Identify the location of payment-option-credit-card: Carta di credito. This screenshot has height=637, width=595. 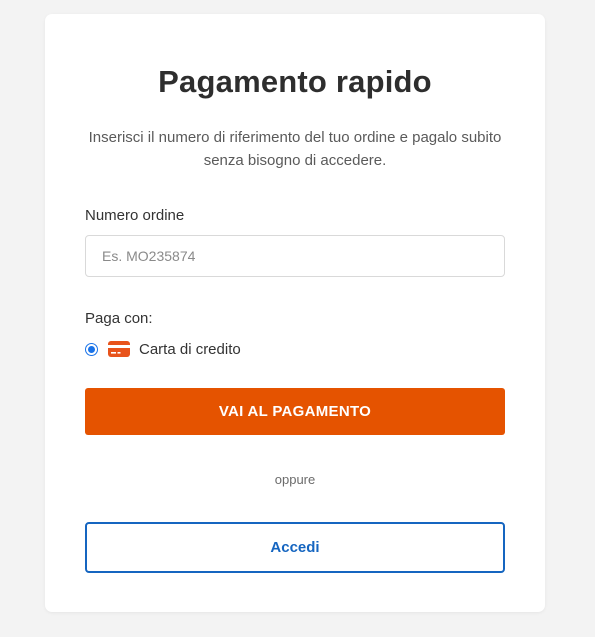
(295, 349).